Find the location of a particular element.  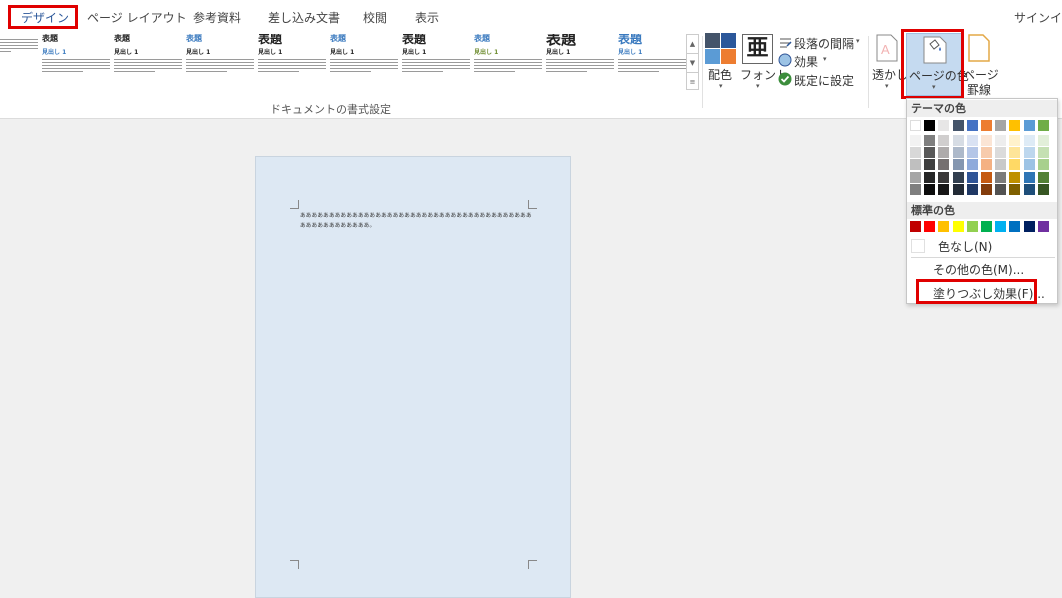

paragraph-spacing-button: 段落の間隔 ▾ is located at coordinates (822, 43).